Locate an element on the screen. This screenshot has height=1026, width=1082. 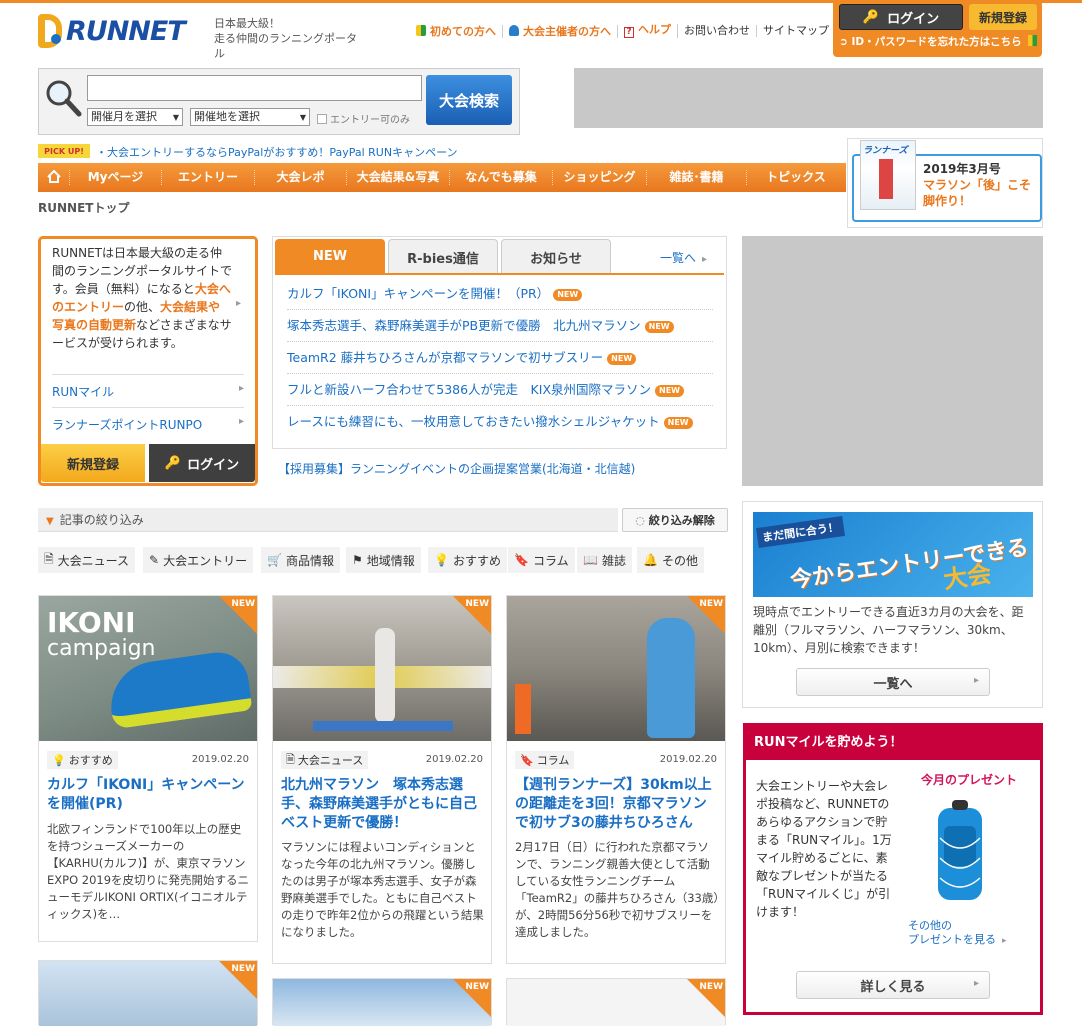
triangle-down-icon: ▼ is located at coordinates (50, 521).